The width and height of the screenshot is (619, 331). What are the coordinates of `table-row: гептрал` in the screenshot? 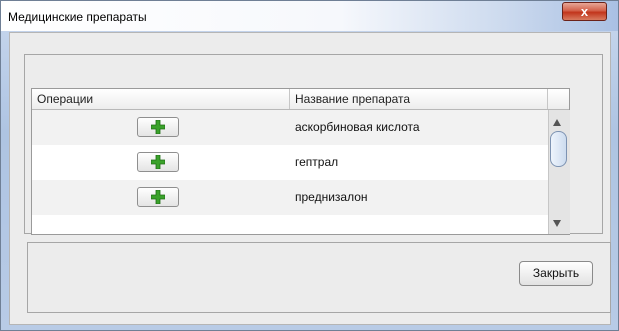 It's located at (290, 162).